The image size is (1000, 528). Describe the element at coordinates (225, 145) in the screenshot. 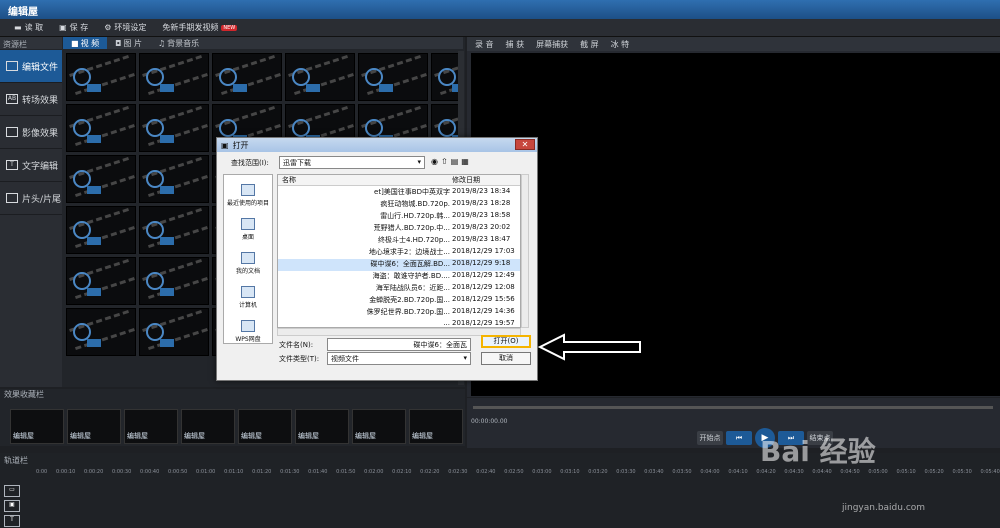

I see `app-icon: ▣` at that location.